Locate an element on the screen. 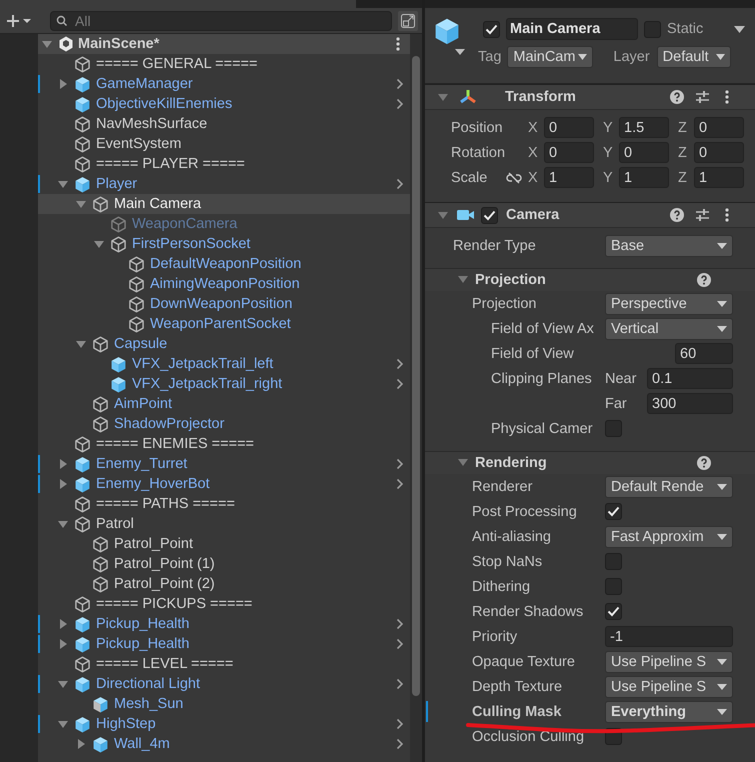 This screenshot has width=755, height=762. hierarchy-item: ===== PICKUPS ===== is located at coordinates (224, 604).